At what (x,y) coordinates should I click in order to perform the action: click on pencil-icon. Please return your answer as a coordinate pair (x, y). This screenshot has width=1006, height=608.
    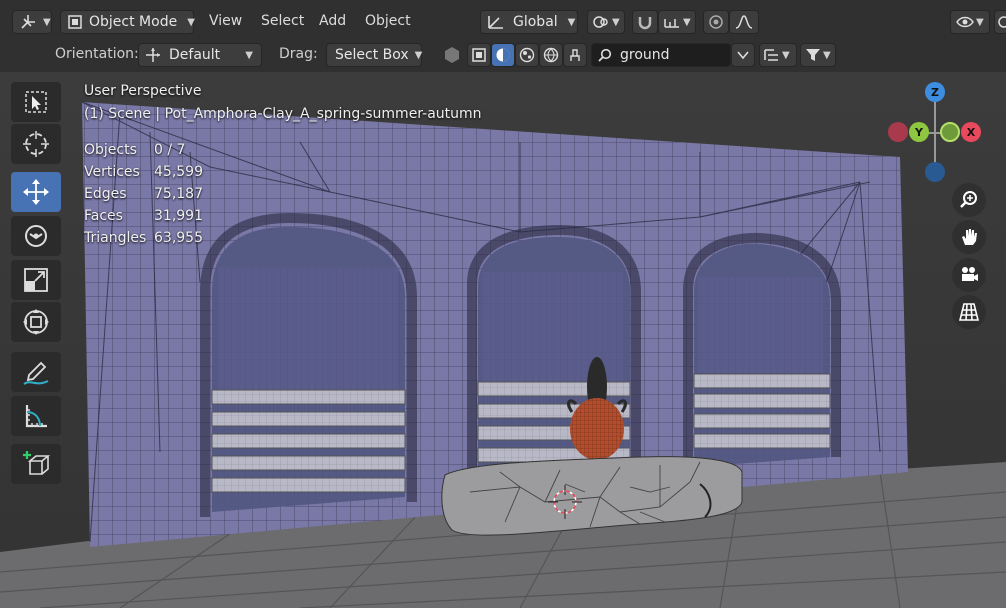
    Looking at the image, I should click on (36, 372).